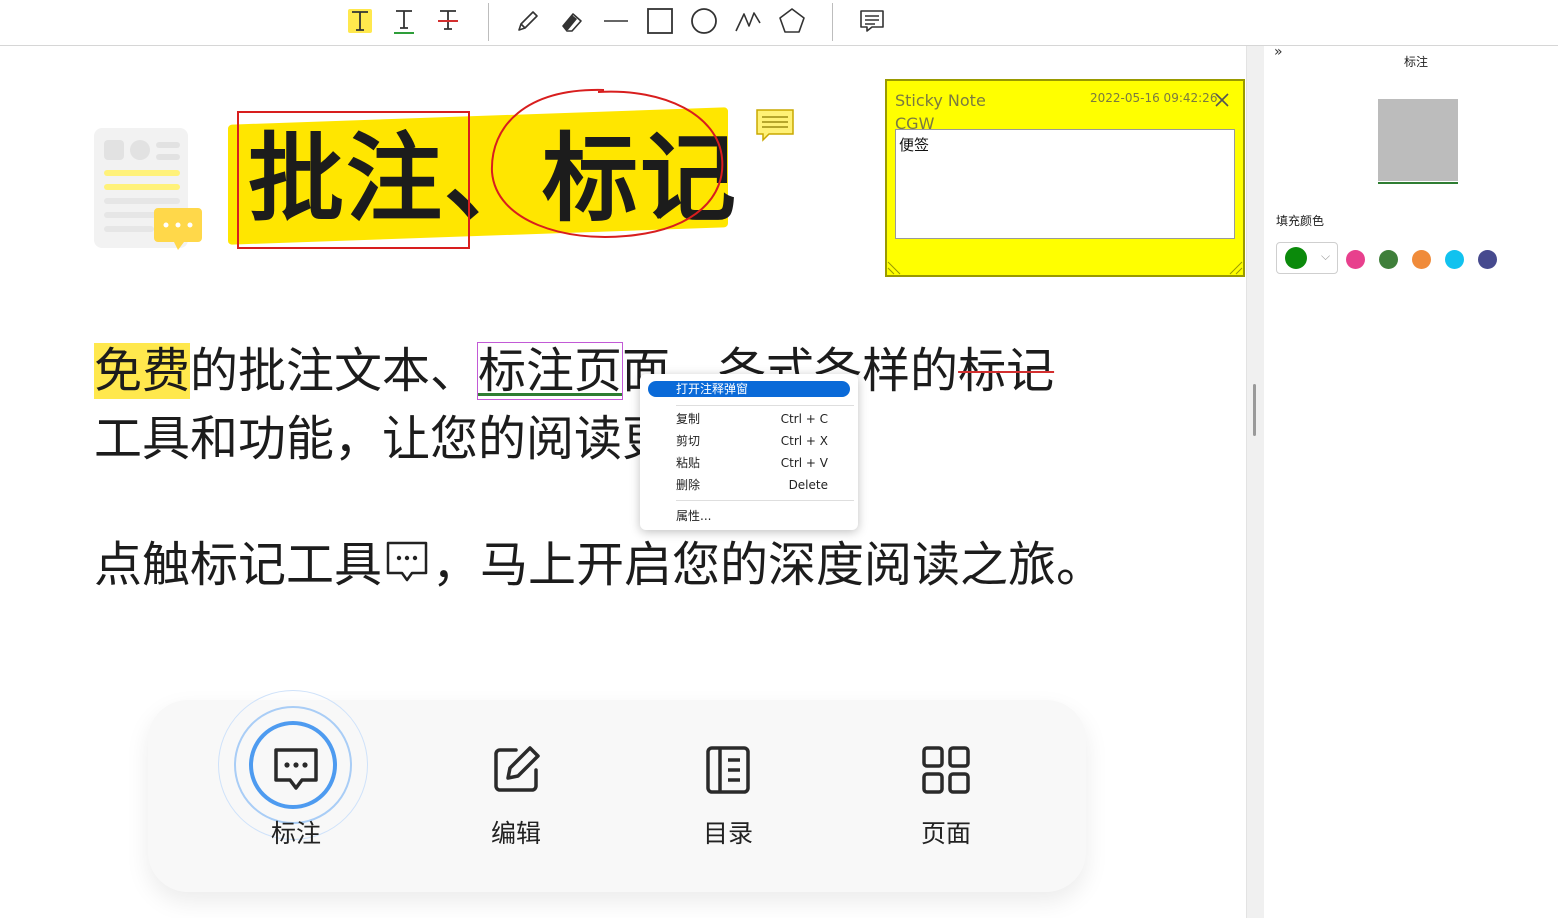 Image resolution: width=1558 pixels, height=918 pixels. I want to click on nav-item-annotate: 标注, so click(296, 795).